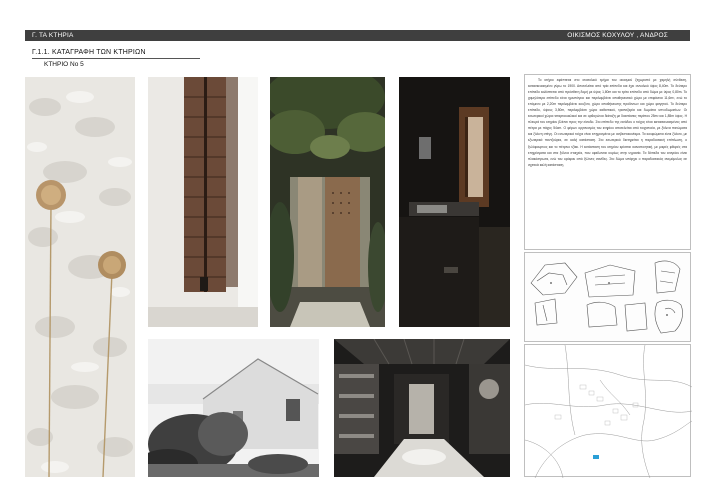  I want to click on building-label: ΚΤΗΡΙΟ Νο 5, so click(64, 64).